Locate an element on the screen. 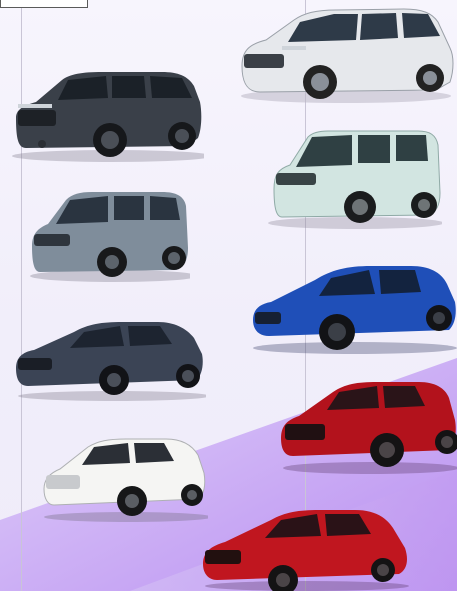 This screenshot has width=457, height=591. car-sedan-red is located at coordinates (306, 548).